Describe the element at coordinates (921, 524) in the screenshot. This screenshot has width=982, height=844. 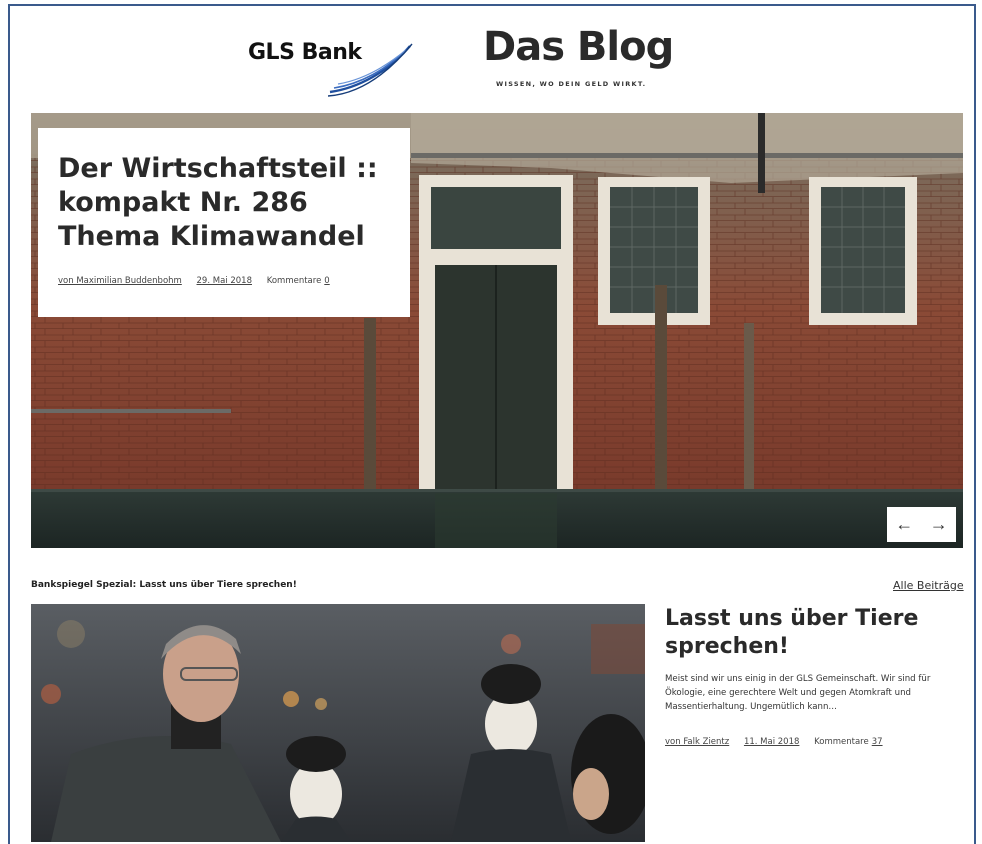
I see `hero-slider-nav: ← →` at that location.